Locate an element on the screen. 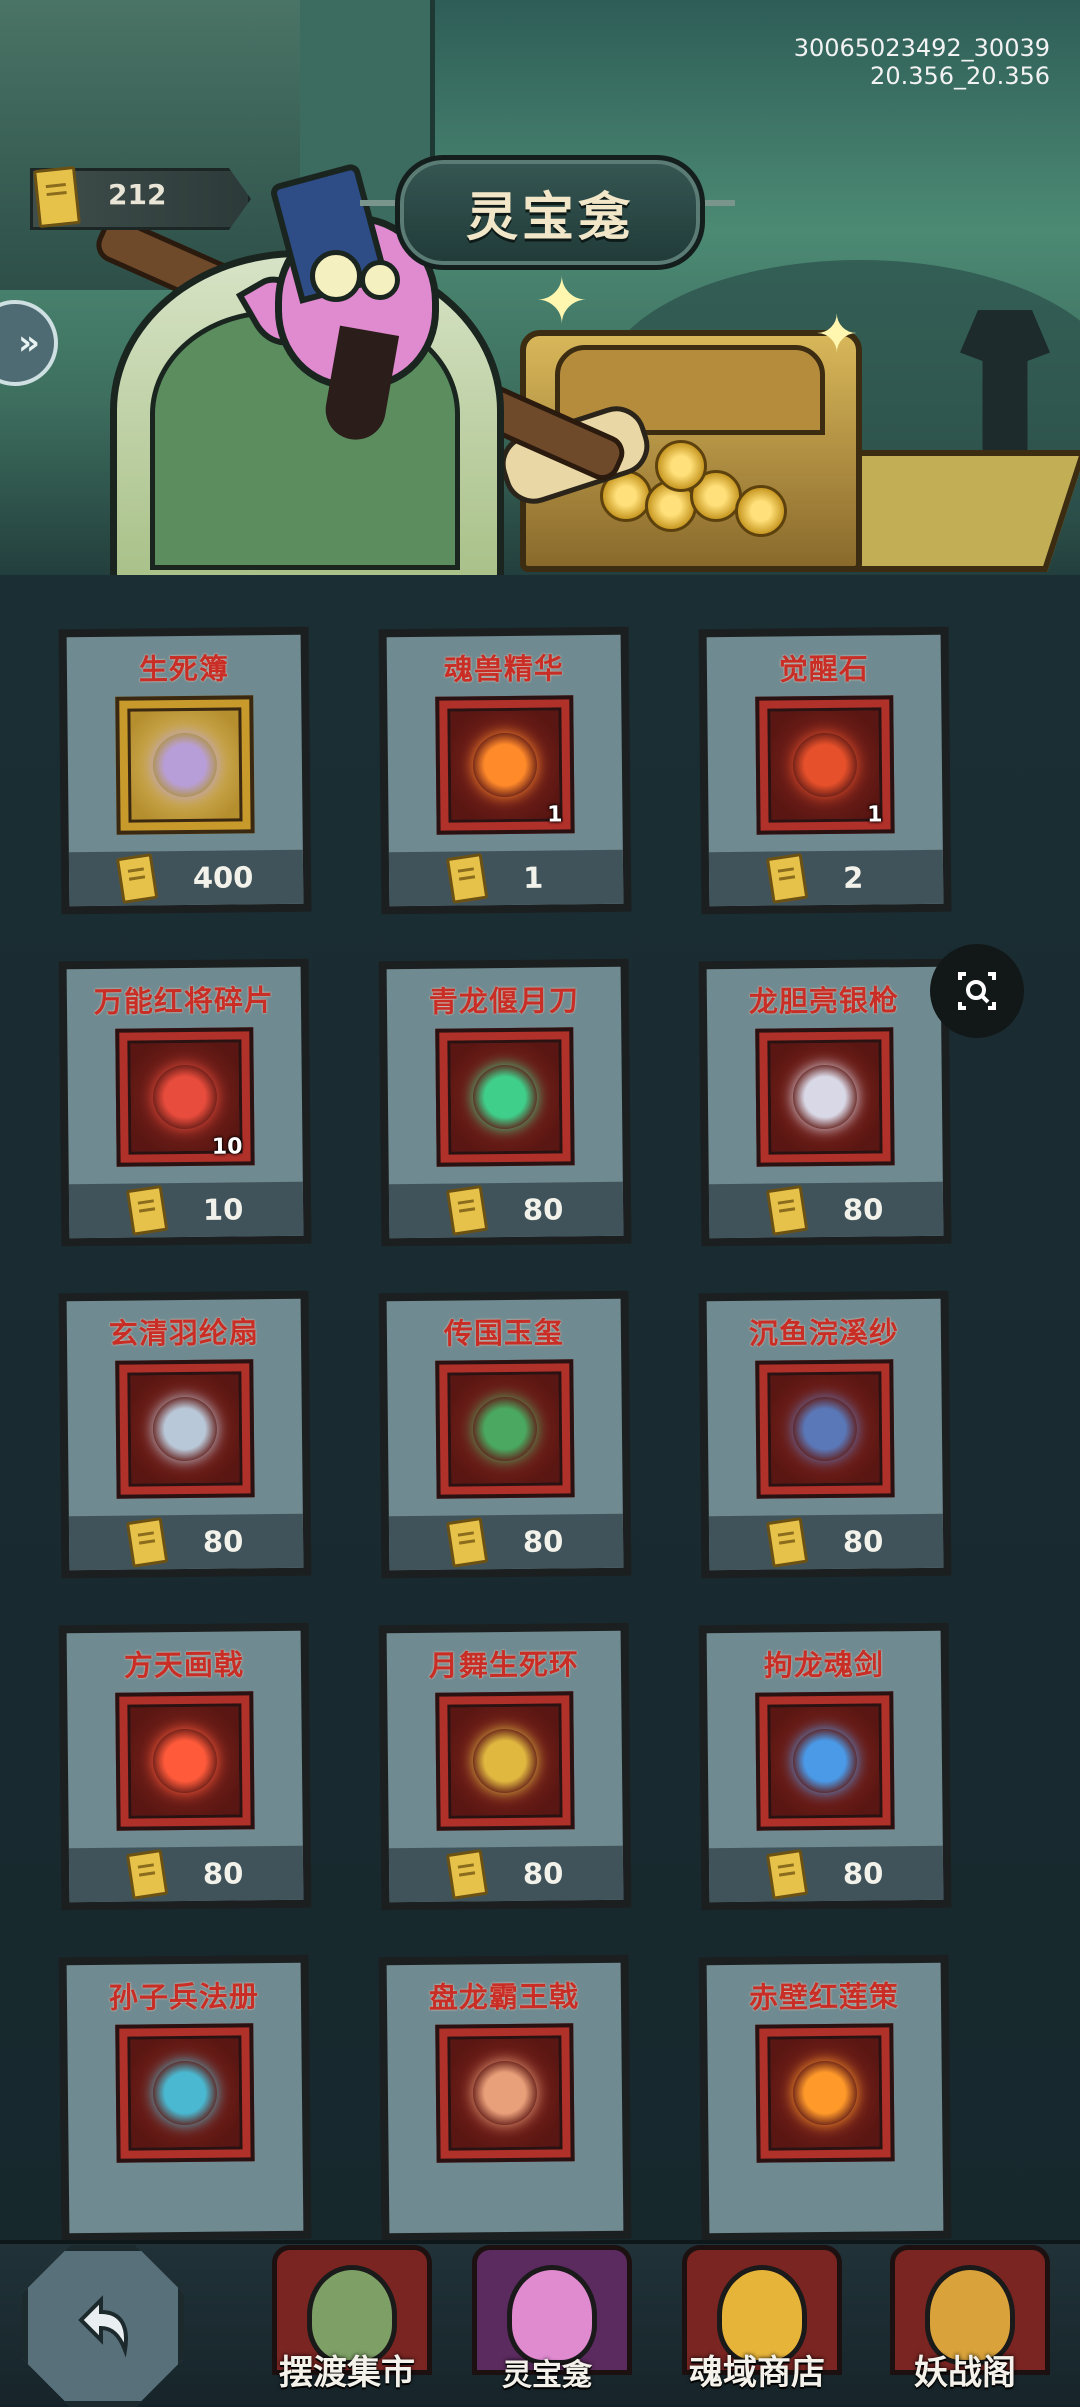 The height and width of the screenshot is (2407, 1080). item-card-body: 月舞生死环 80 is located at coordinates (505, 1766).